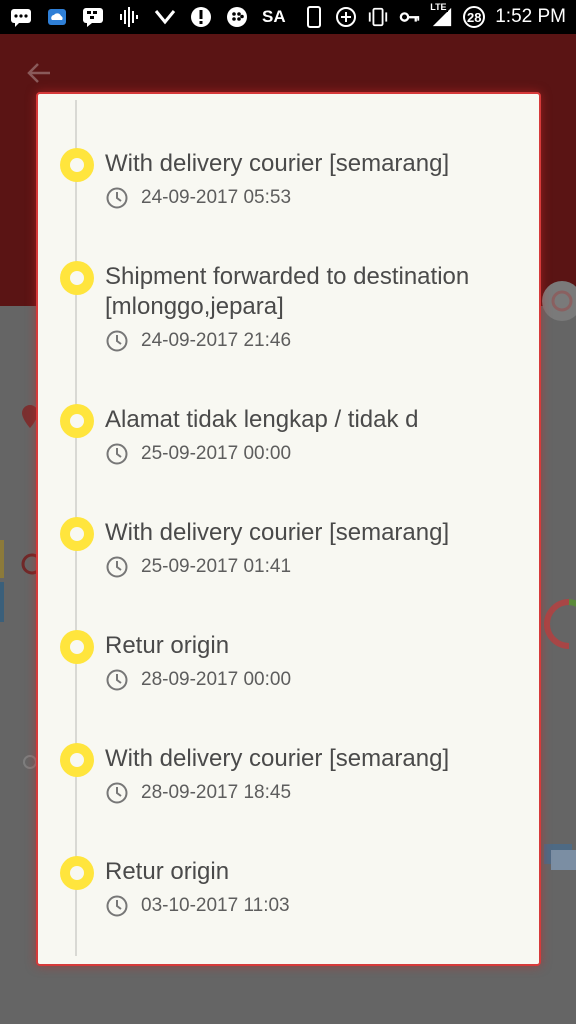  I want to click on back-arrow-icon, so click(39, 73).